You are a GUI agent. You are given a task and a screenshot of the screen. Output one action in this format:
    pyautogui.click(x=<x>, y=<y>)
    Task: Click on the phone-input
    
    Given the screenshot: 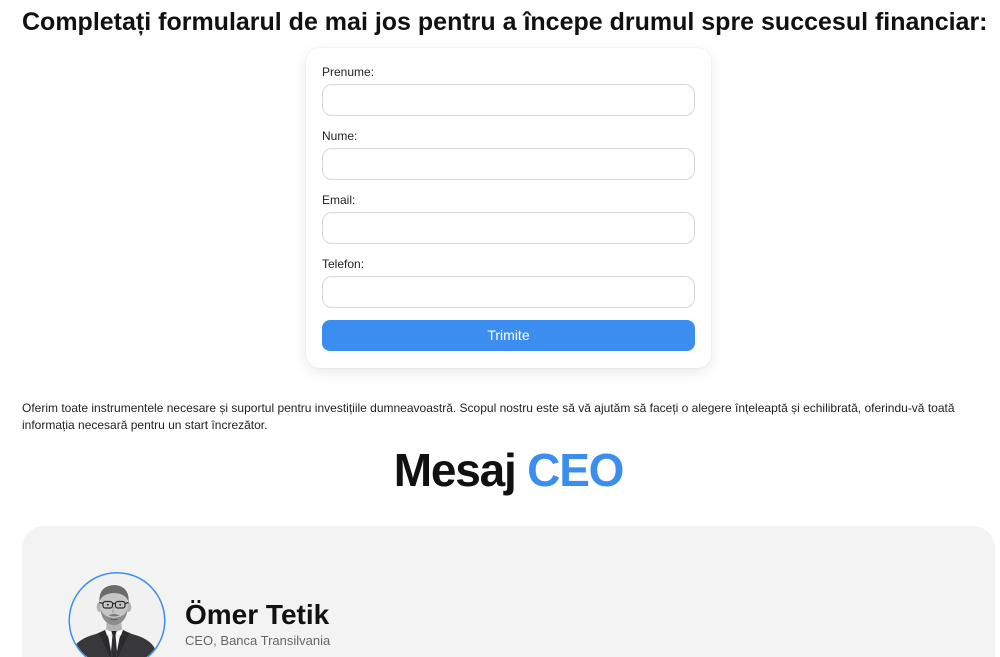 What is the action you would take?
    pyautogui.click(x=508, y=292)
    